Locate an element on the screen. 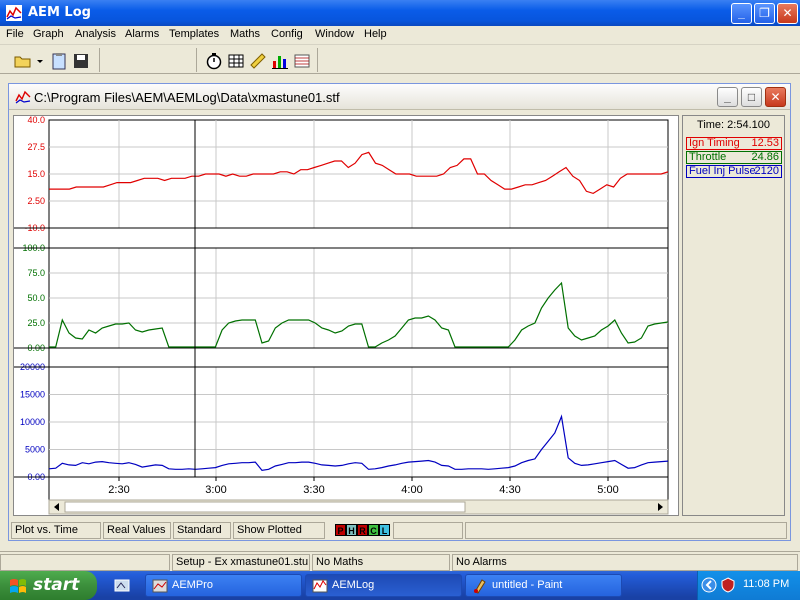 The image size is (800, 600). open-folder-icon is located at coordinates (23, 61).